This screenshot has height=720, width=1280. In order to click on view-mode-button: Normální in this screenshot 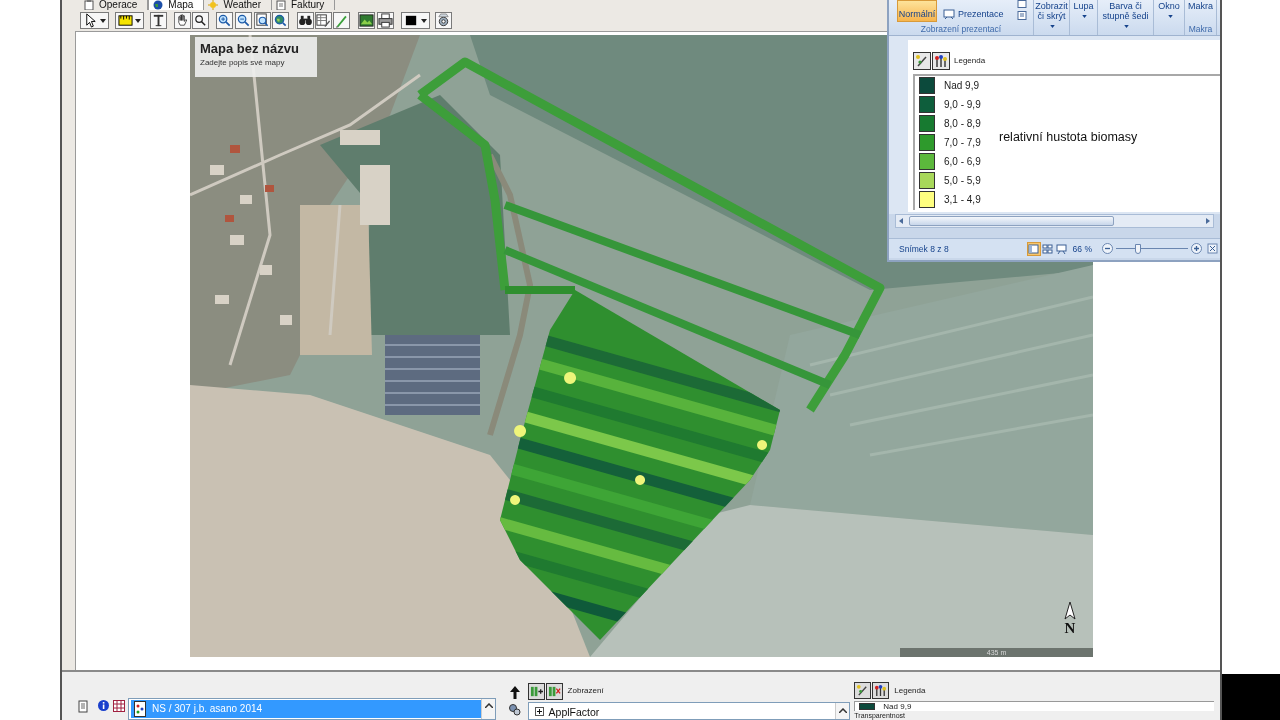, I will do `click(917, 11)`.